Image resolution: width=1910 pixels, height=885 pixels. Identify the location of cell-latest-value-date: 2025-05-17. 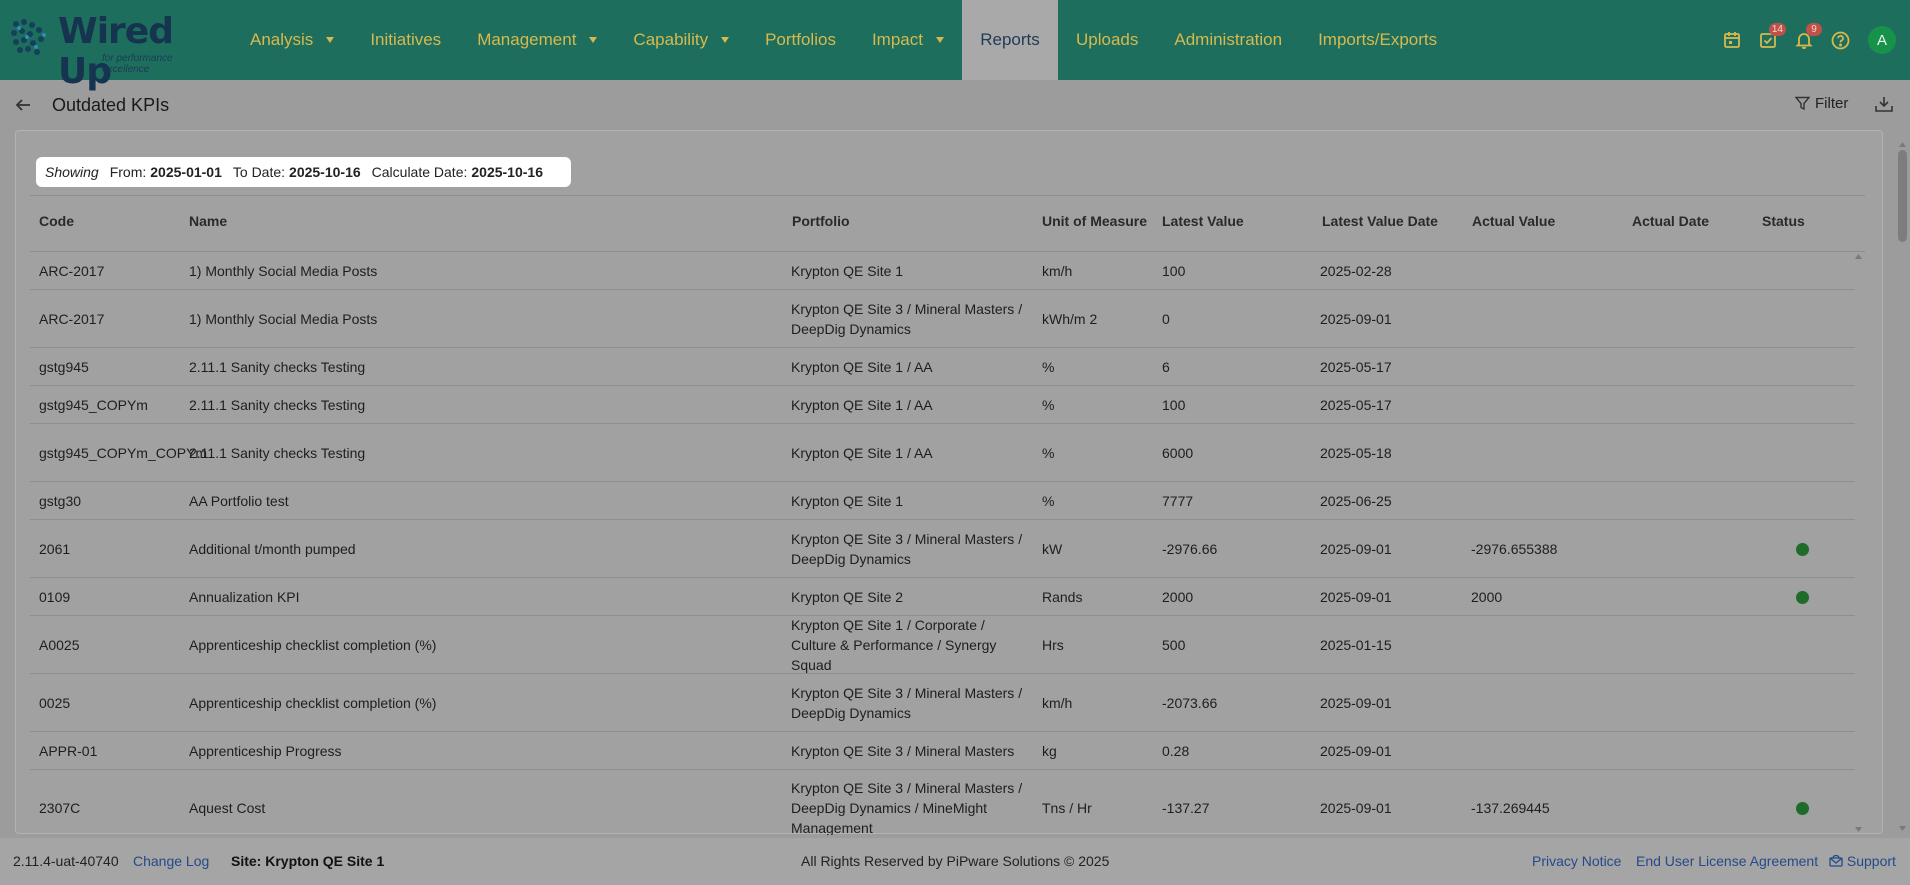
(1356, 366).